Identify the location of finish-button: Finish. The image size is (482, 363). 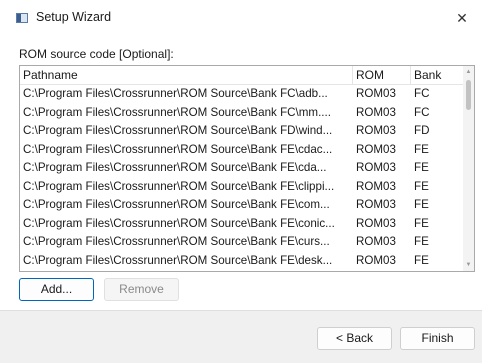
(437, 338).